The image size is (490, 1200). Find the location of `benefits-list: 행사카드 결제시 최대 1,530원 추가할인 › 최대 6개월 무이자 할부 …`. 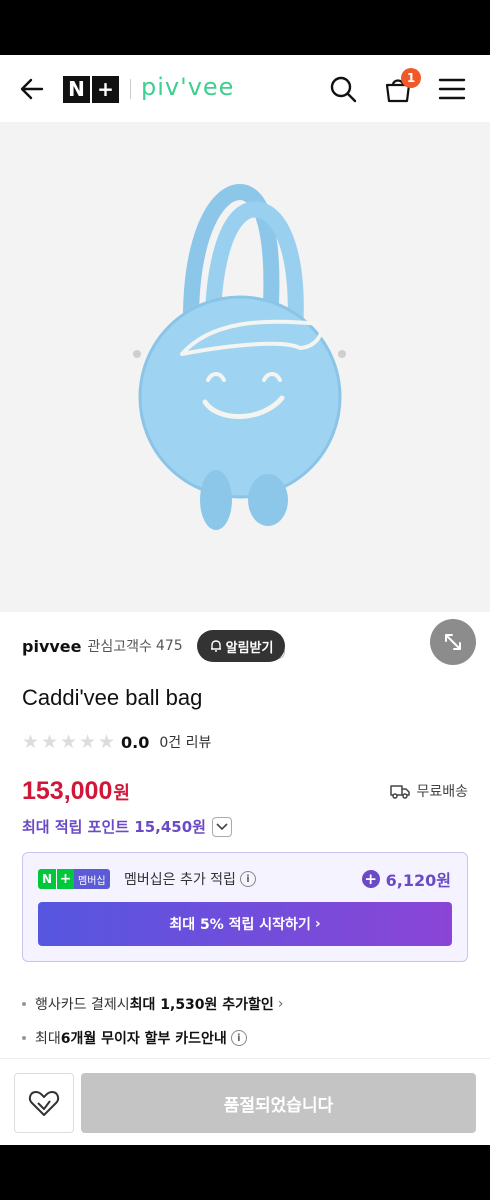

benefits-list: 행사카드 결제시 최대 1,530원 추가할인 › 최대 6개월 무이자 할부 … is located at coordinates (245, 1021).